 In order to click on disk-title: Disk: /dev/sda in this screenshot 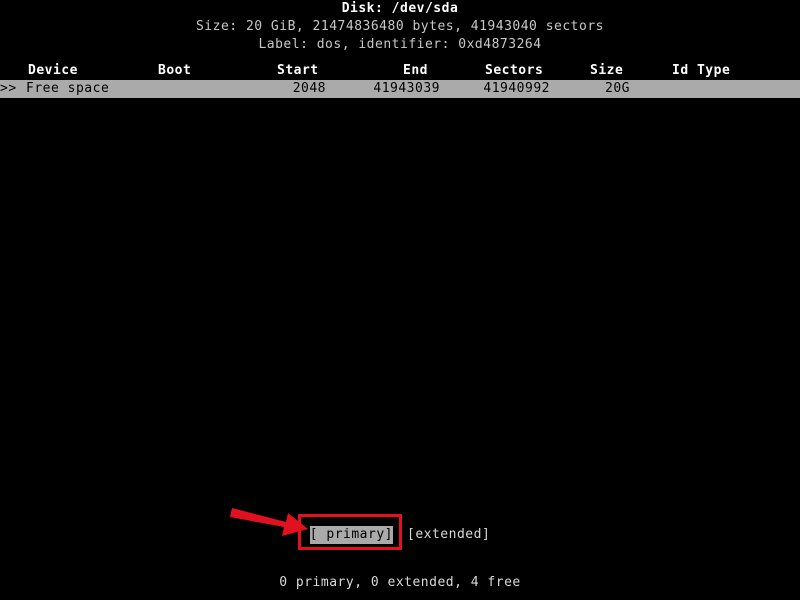, I will do `click(400, 8)`.